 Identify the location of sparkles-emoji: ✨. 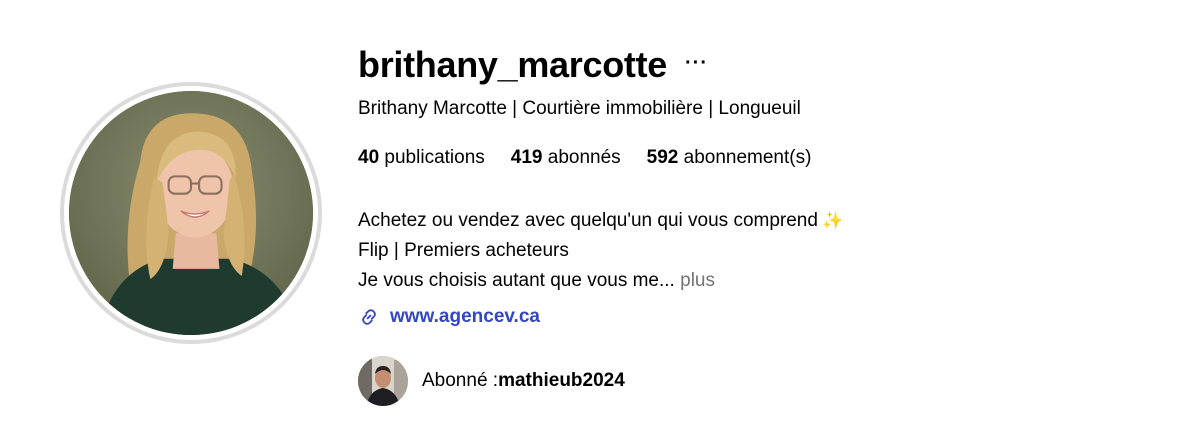
(832, 220).